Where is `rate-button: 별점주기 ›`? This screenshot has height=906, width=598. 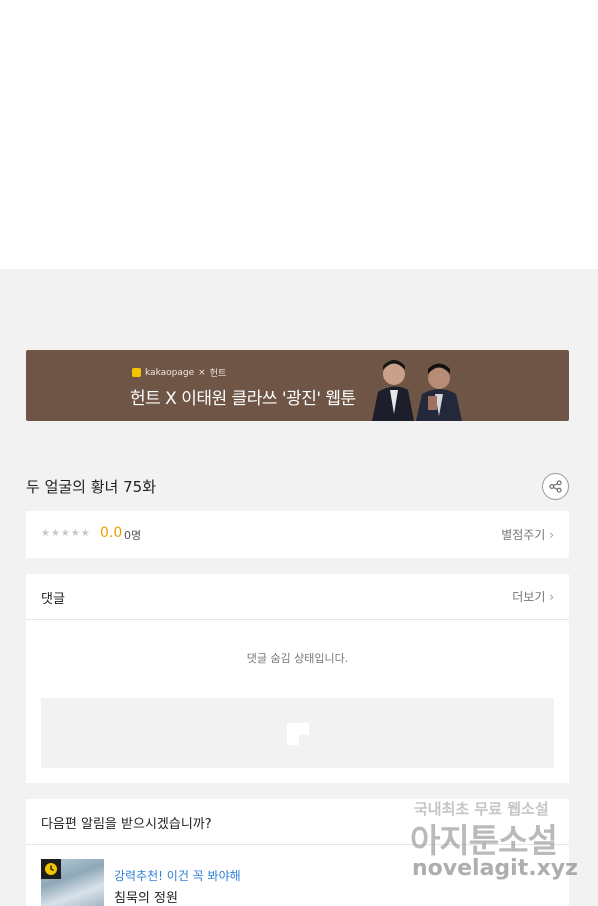 rate-button: 별점주기 › is located at coordinates (527, 534).